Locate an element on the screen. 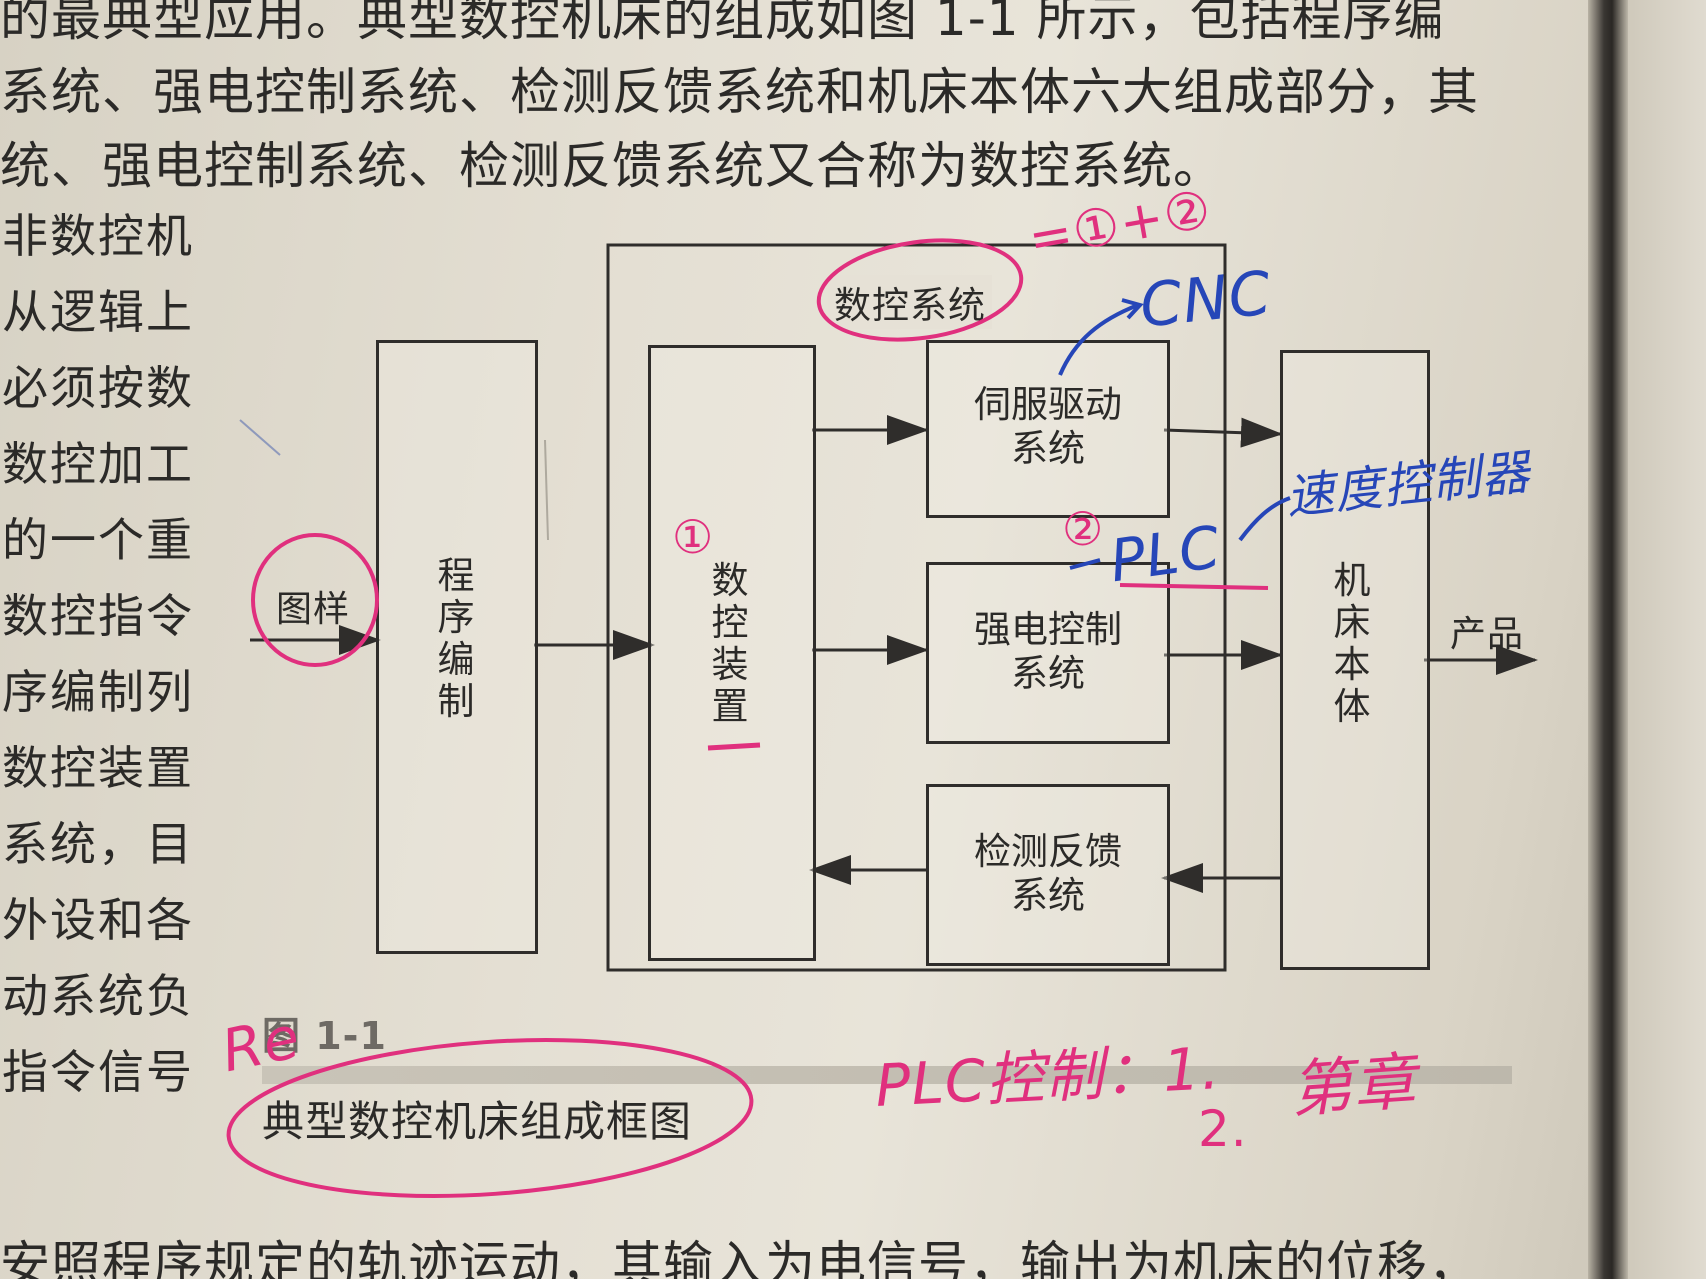 The width and height of the screenshot is (1706, 1279). blue-cnc-note: CNC is located at coordinates (1205, 300).